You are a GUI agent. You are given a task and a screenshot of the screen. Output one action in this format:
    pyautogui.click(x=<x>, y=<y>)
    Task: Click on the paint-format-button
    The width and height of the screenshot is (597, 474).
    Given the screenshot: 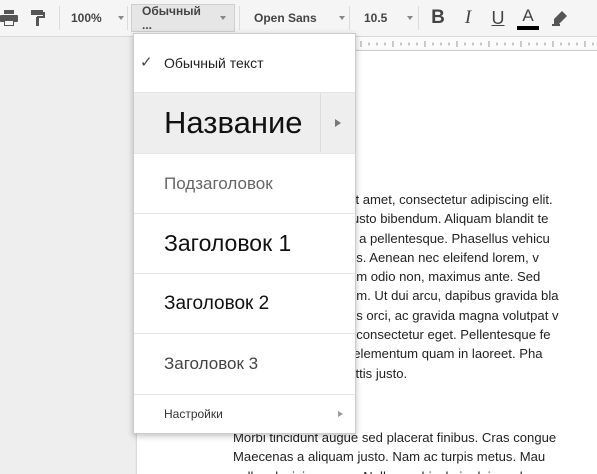 What is the action you would take?
    pyautogui.click(x=40, y=18)
    